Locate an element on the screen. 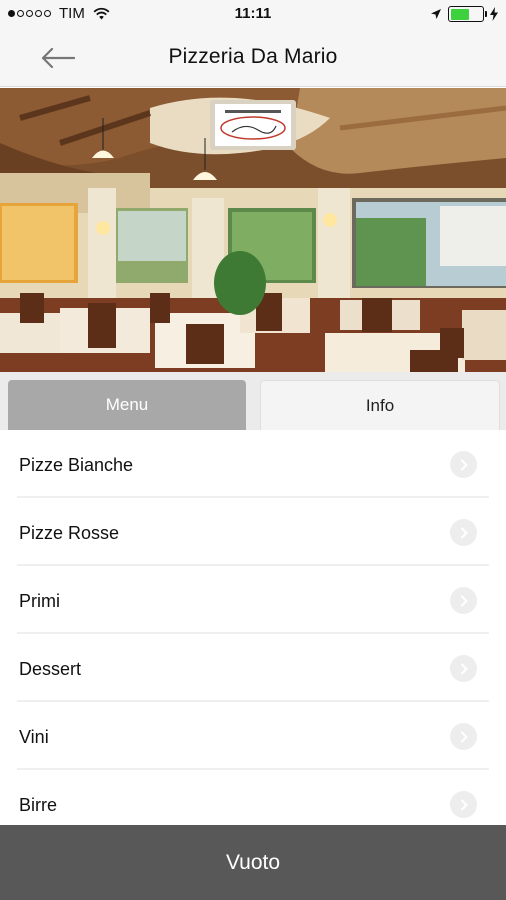 The width and height of the screenshot is (506, 900). list-item: Pizze Bianche is located at coordinates (253, 464).